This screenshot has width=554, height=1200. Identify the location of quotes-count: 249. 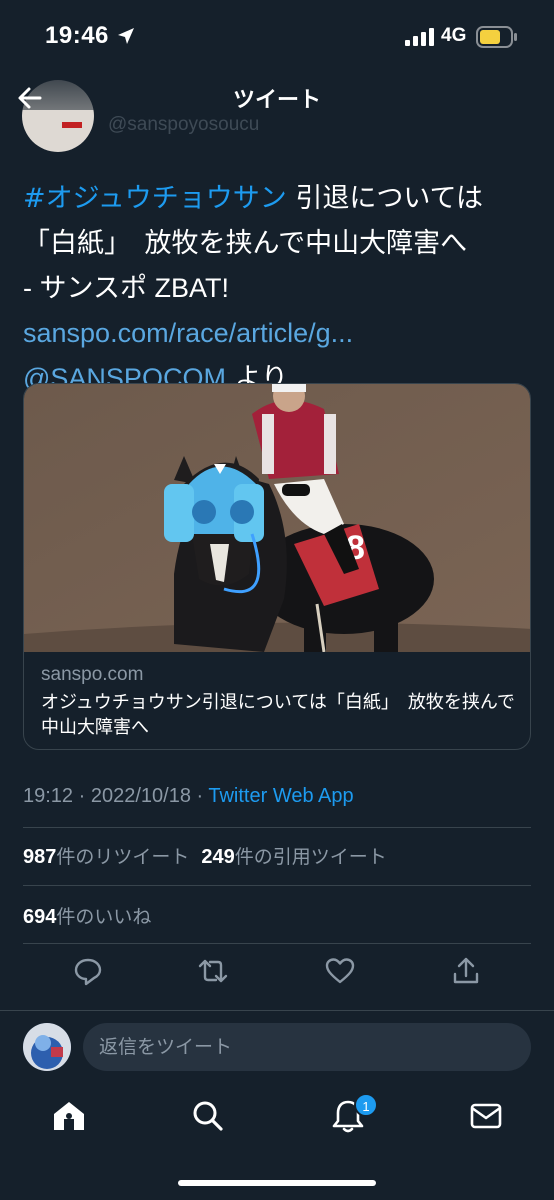
(218, 857).